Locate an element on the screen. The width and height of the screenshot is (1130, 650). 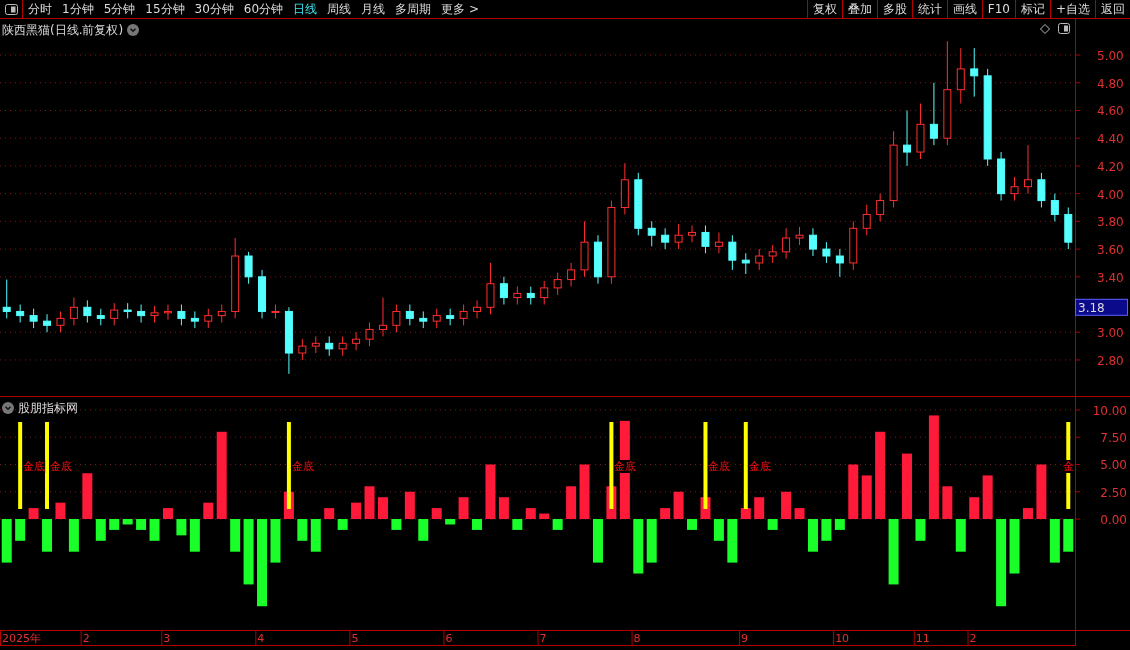
date-label: 2 is located at coordinates (86, 638).